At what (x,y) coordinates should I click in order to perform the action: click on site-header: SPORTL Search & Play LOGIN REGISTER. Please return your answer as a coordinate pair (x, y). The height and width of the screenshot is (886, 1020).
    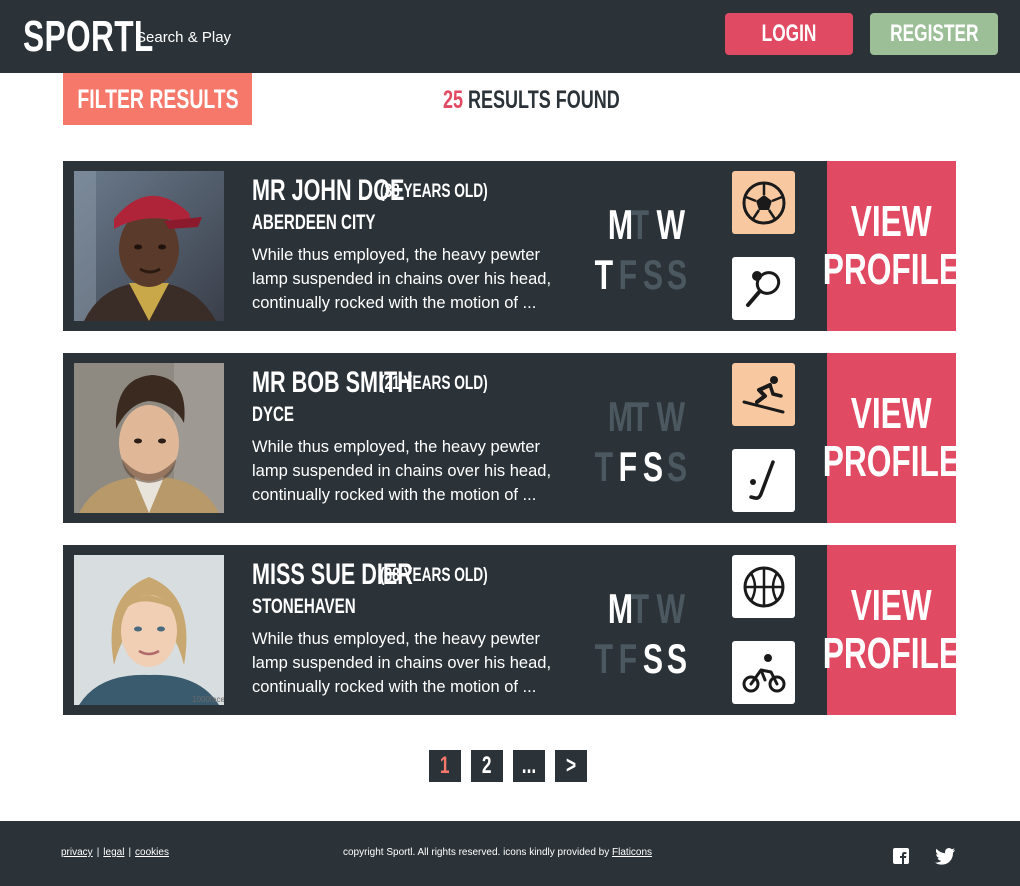
    Looking at the image, I should click on (510, 36).